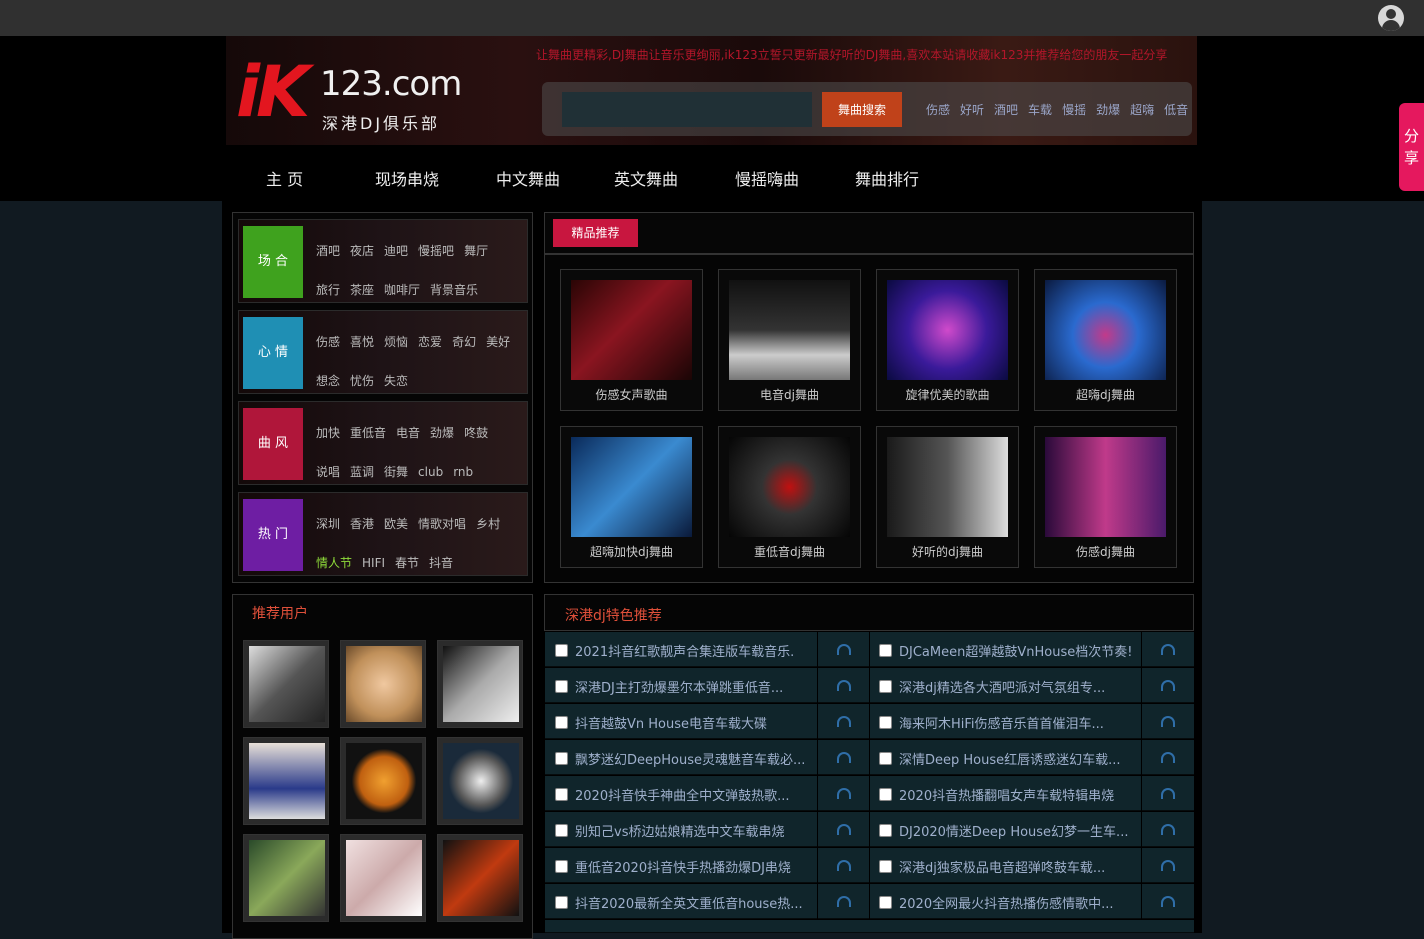 The image size is (1424, 939). Describe the element at coordinates (273, 353) in the screenshot. I see `category-label: 心 情` at that location.